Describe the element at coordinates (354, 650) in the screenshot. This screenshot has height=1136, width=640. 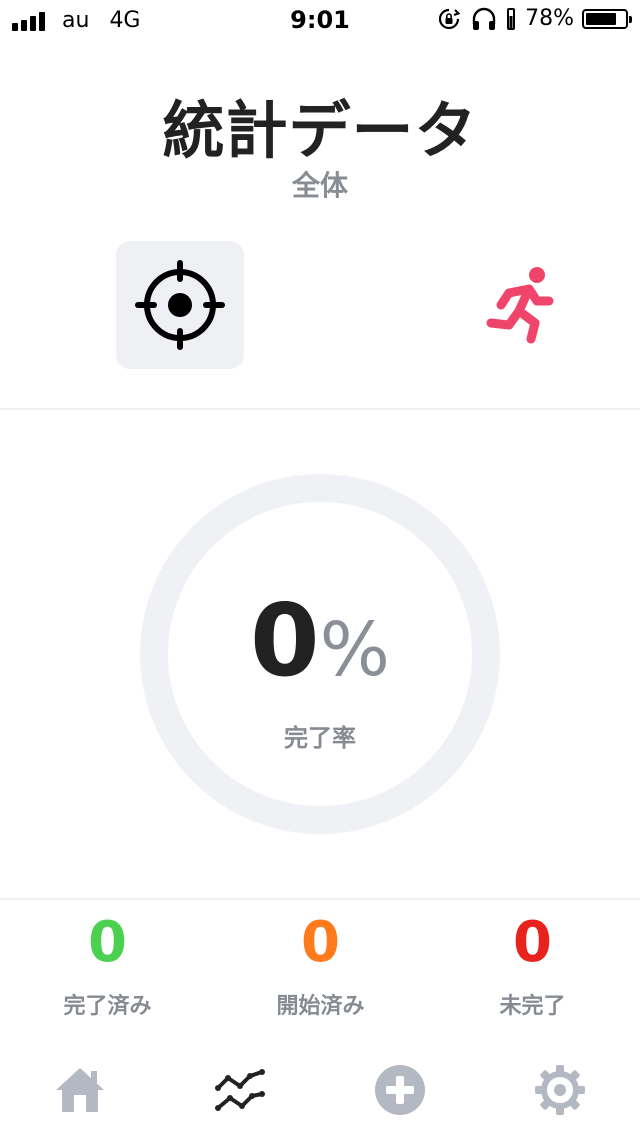
I see `completion-unit: %` at that location.